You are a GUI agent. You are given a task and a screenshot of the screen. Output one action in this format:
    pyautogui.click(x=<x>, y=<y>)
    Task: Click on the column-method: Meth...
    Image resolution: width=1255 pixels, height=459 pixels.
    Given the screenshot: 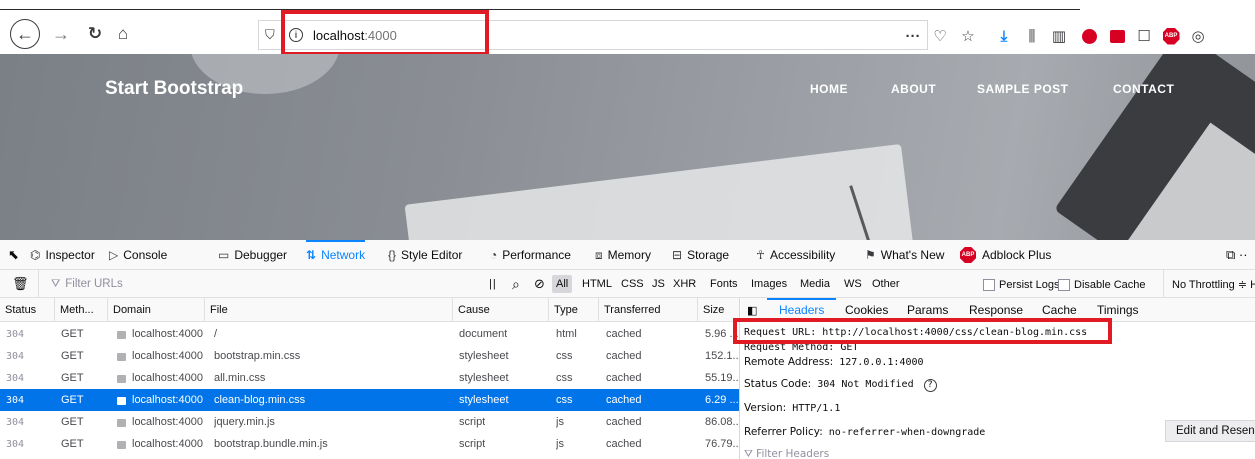 What is the action you would take?
    pyautogui.click(x=81, y=310)
    